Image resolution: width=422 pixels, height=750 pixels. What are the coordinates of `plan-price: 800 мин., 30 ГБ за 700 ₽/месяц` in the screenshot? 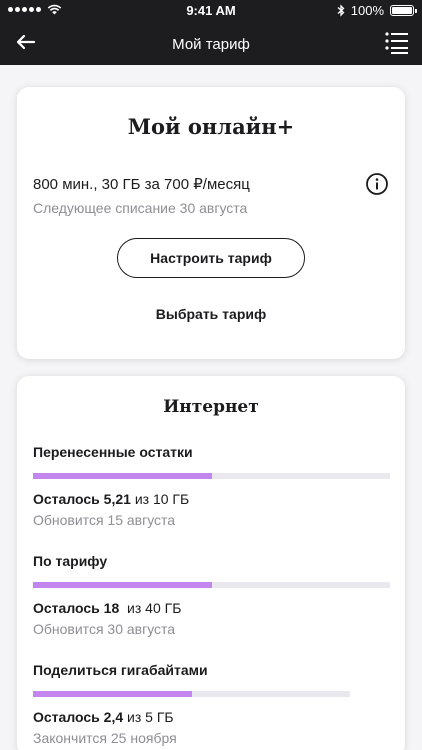 It's located at (141, 184).